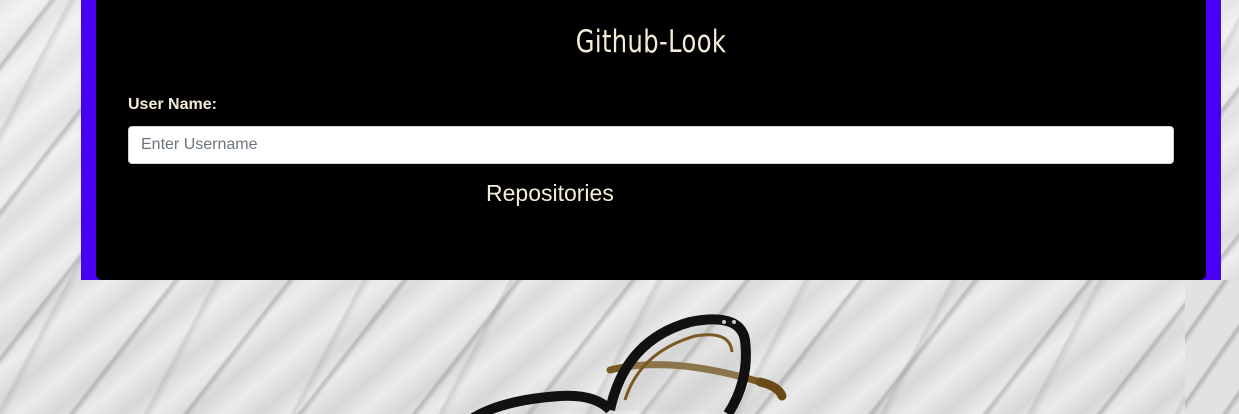 This screenshot has height=414, width=1239. What do you see at coordinates (172, 104) in the screenshot?
I see `username-label: User Name:` at bounding box center [172, 104].